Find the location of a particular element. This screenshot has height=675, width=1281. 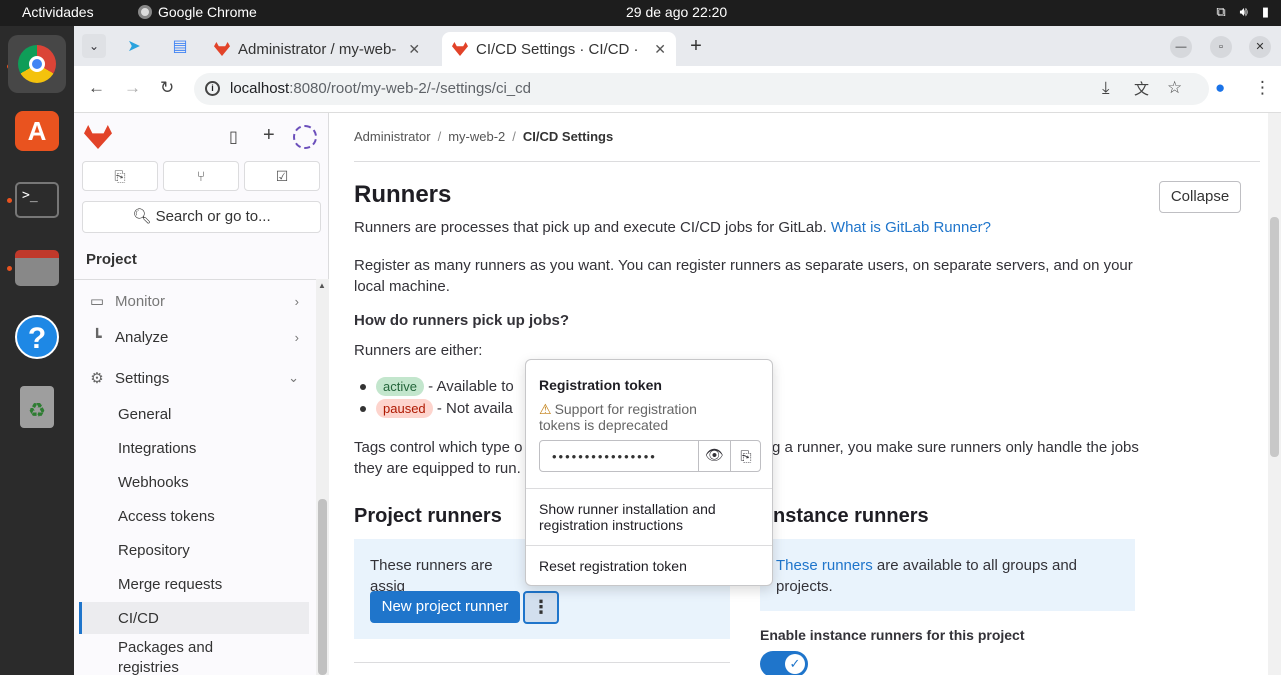

eye-icon: 👁︎ is located at coordinates (714, 456).